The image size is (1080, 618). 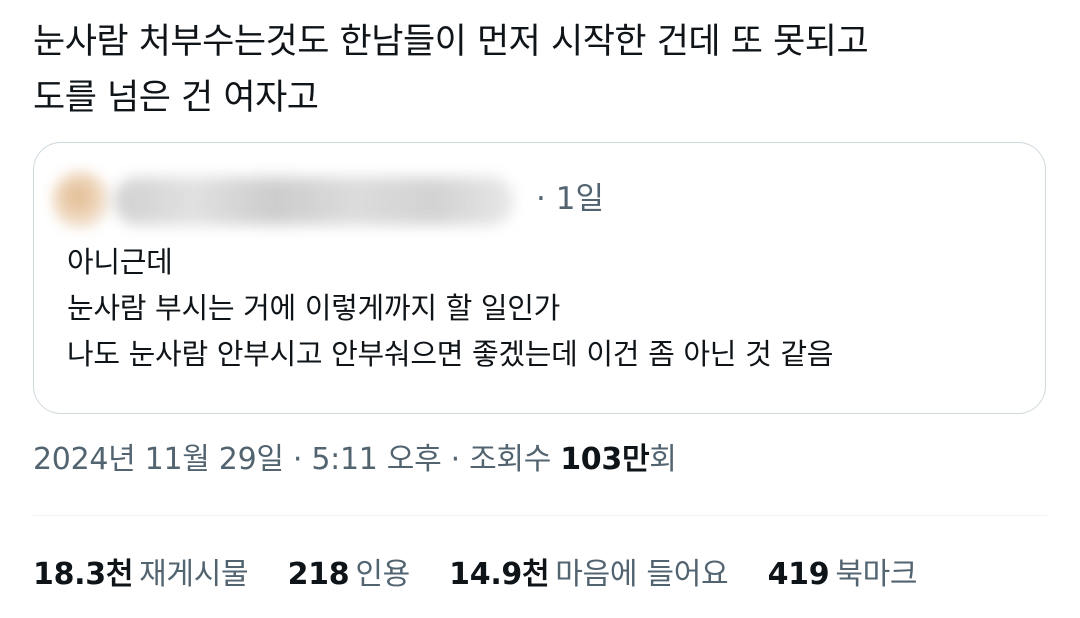 I want to click on bookmarks-stat: 419 북마크, so click(x=843, y=575).